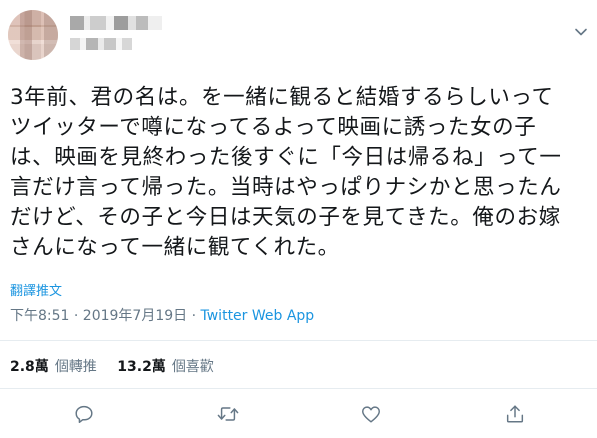 The height and width of the screenshot is (438, 597). What do you see at coordinates (298, 415) in the screenshot?
I see `tweet-actions` at bounding box center [298, 415].